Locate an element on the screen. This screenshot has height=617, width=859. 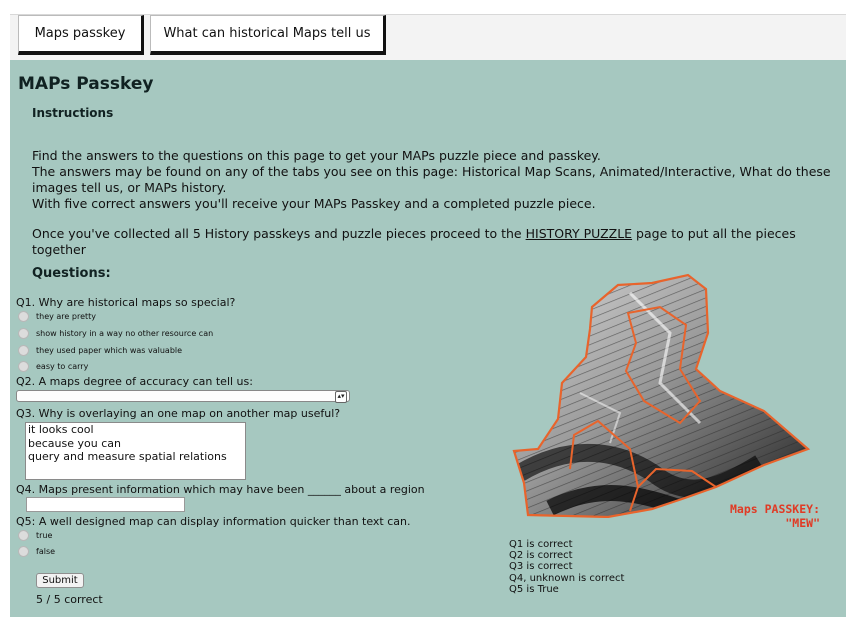
result-q4: Q4, unknown is correct is located at coordinates (567, 578).